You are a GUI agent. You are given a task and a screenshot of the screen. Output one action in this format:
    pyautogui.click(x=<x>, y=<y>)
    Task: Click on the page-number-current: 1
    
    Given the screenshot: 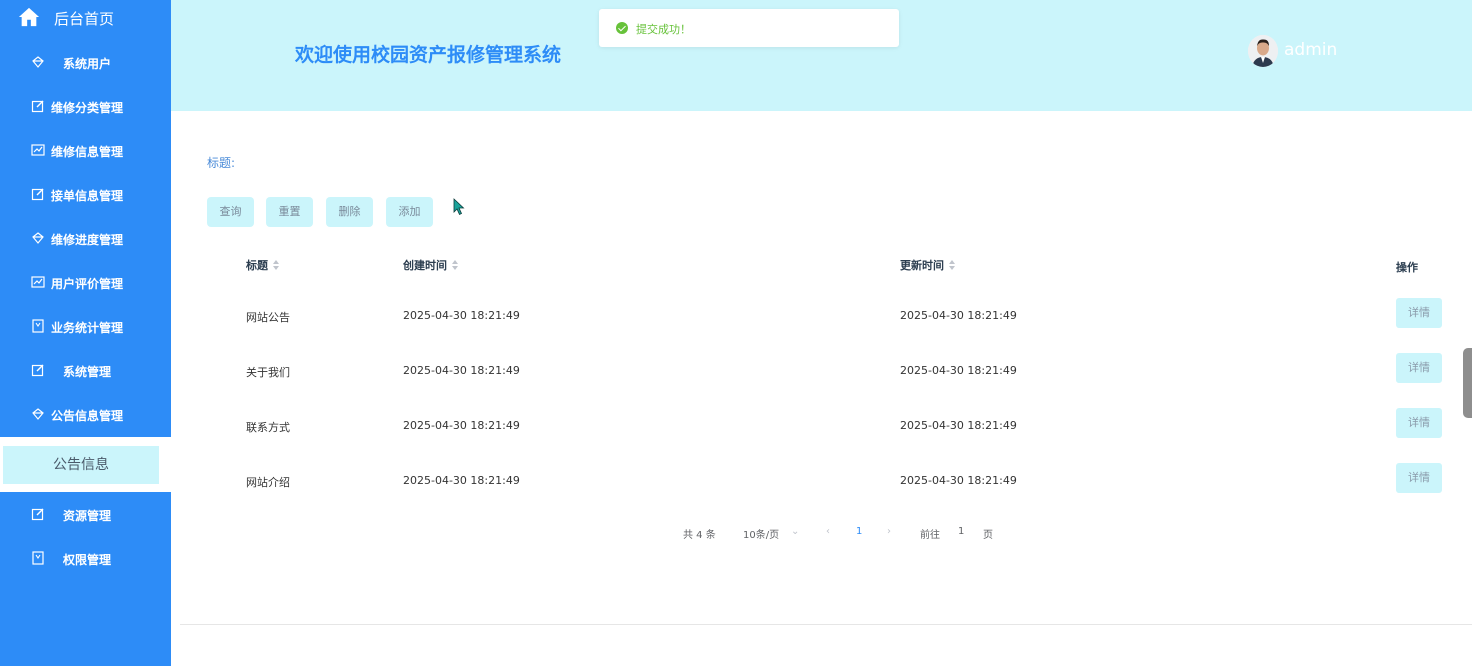 What is the action you would take?
    pyautogui.click(x=859, y=531)
    